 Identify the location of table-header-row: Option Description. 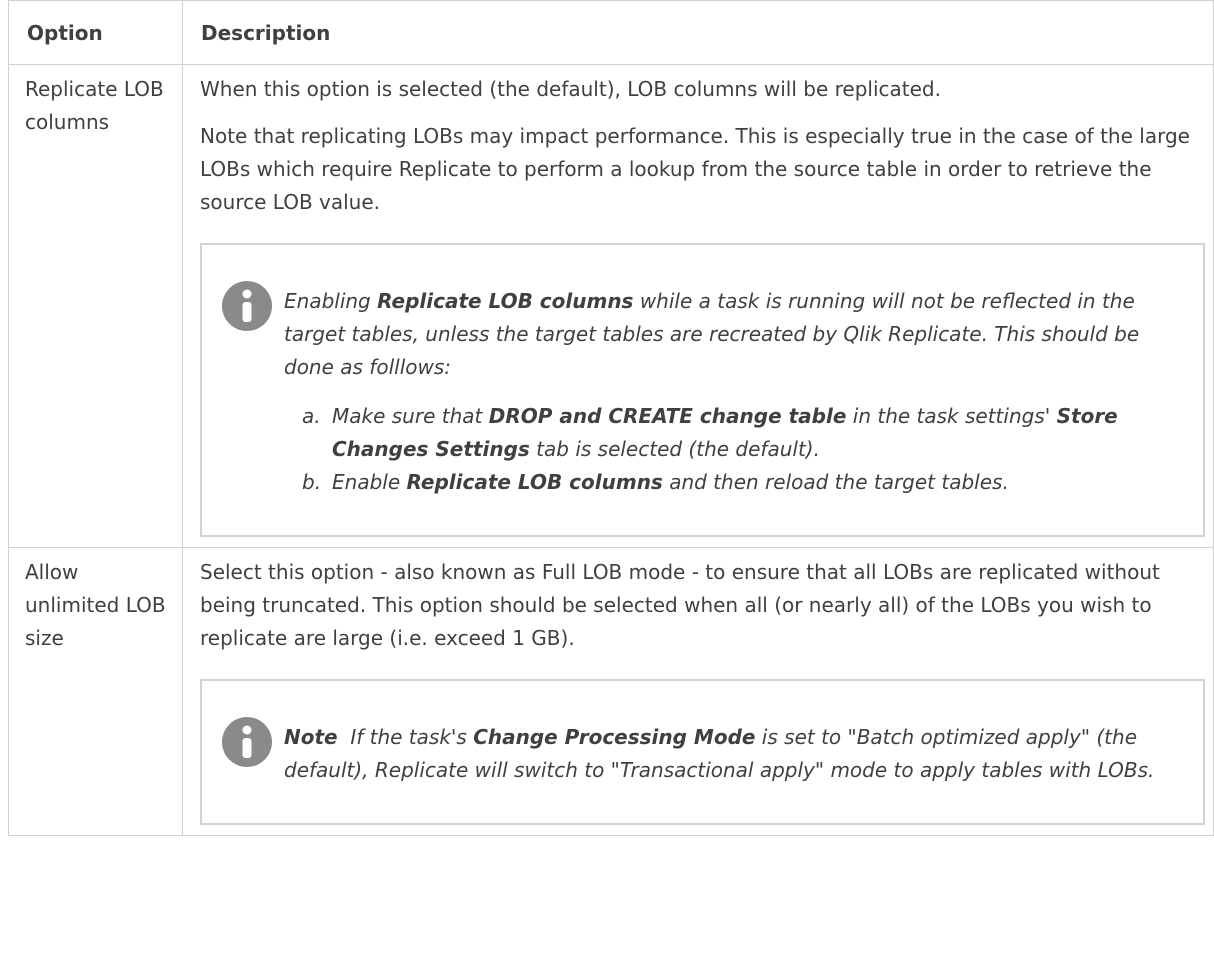
(611, 32).